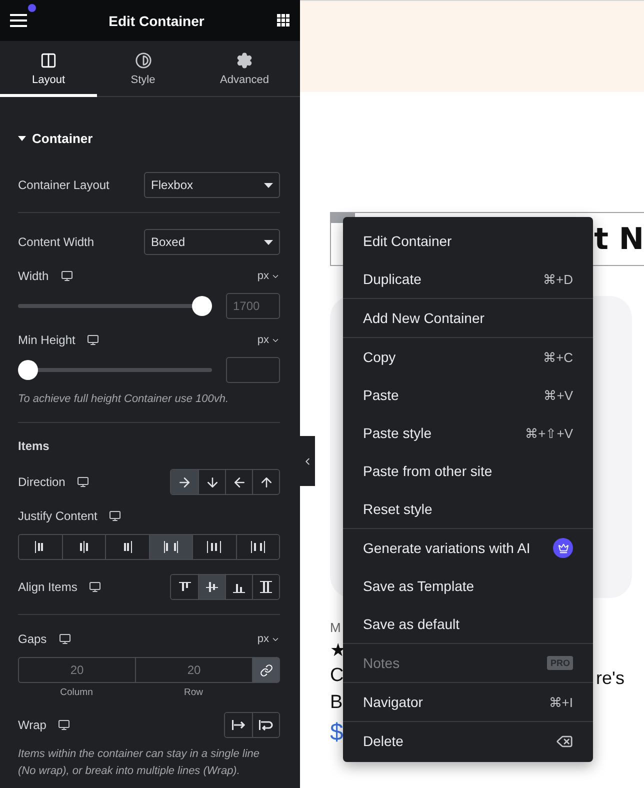 This screenshot has height=788, width=644. I want to click on menu-item: Paste style ⌘+⇧+V, so click(468, 433).